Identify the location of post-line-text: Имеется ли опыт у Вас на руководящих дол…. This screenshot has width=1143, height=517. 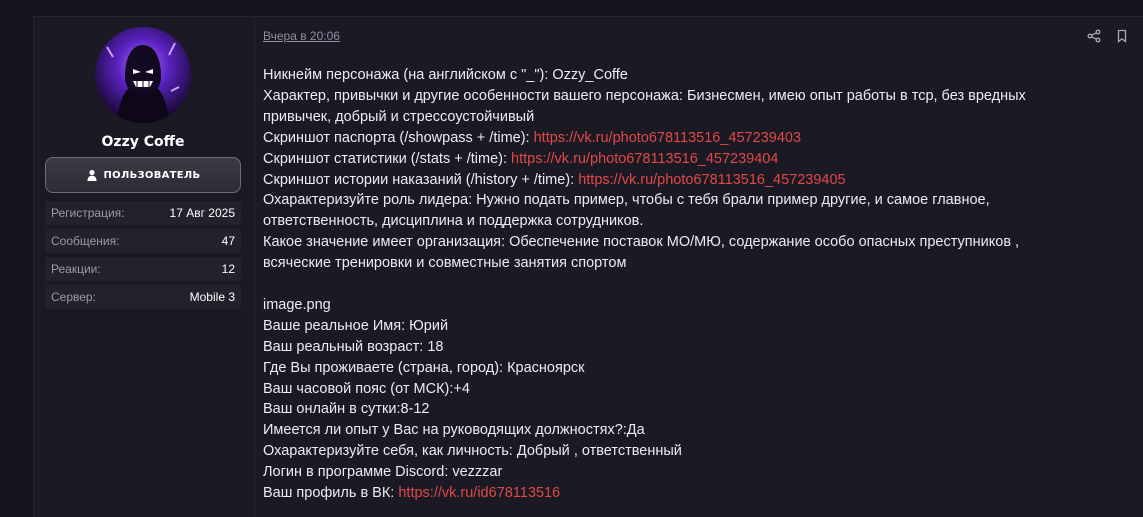
(454, 430).